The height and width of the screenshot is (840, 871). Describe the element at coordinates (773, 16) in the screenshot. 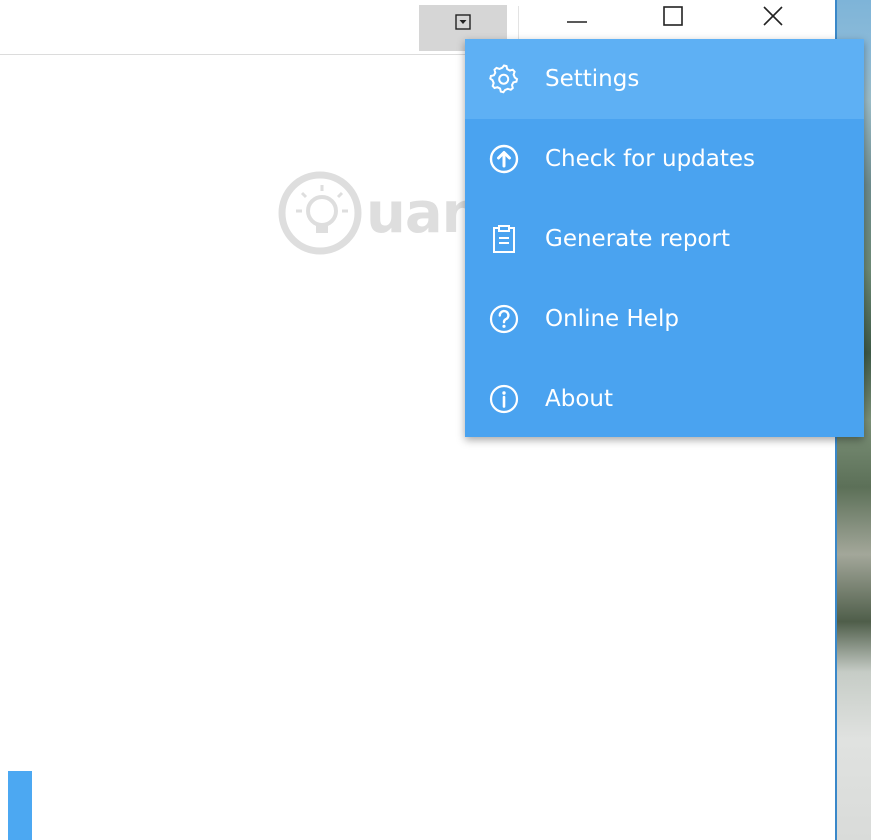

I see `close-icon` at that location.